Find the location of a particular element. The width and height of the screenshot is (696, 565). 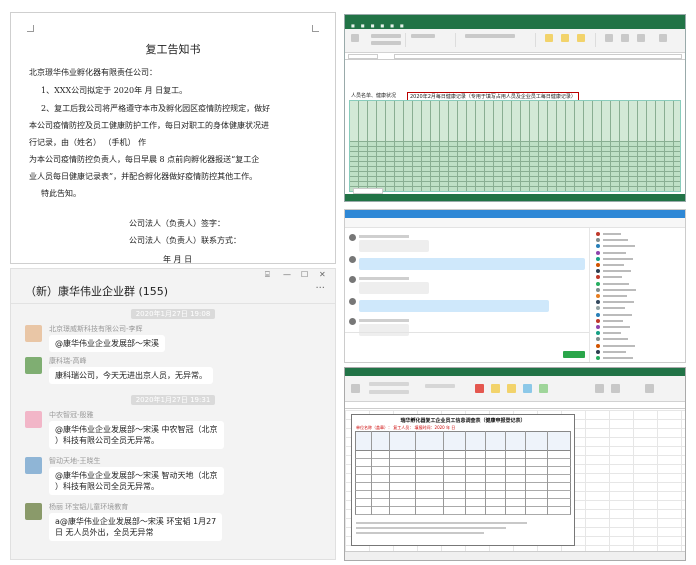

message-bubble: @康华伟业企业发展部～宋溪 智动天地（北京 ）科技有限公司全员无异常。 is located at coordinates (136, 481).